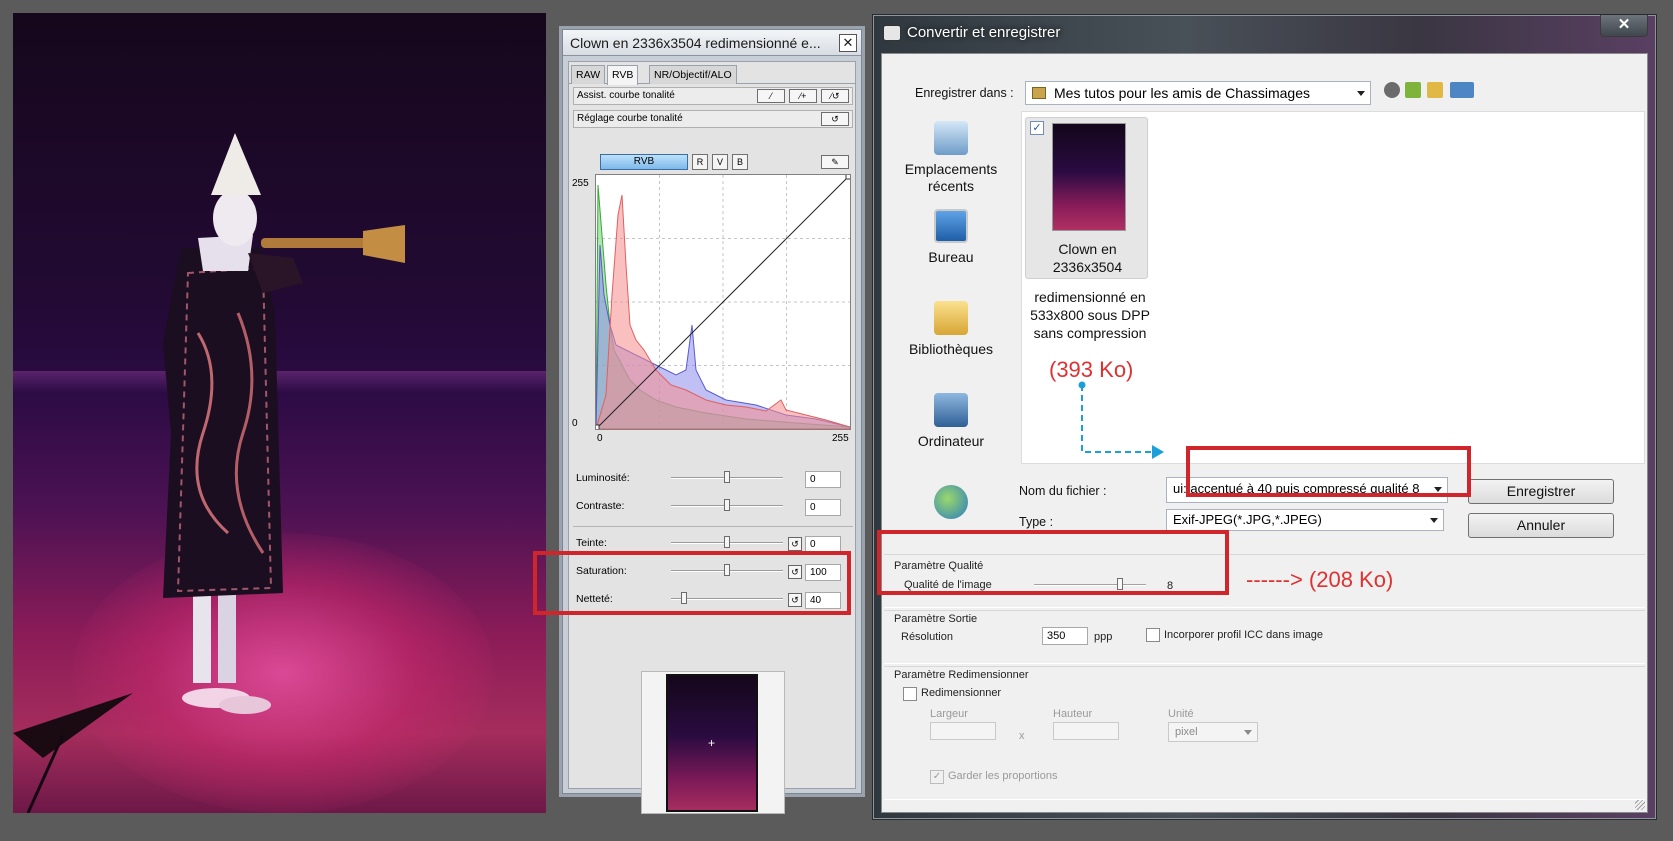 The height and width of the screenshot is (841, 1673). I want to click on place-desktop: Bureau, so click(951, 237).